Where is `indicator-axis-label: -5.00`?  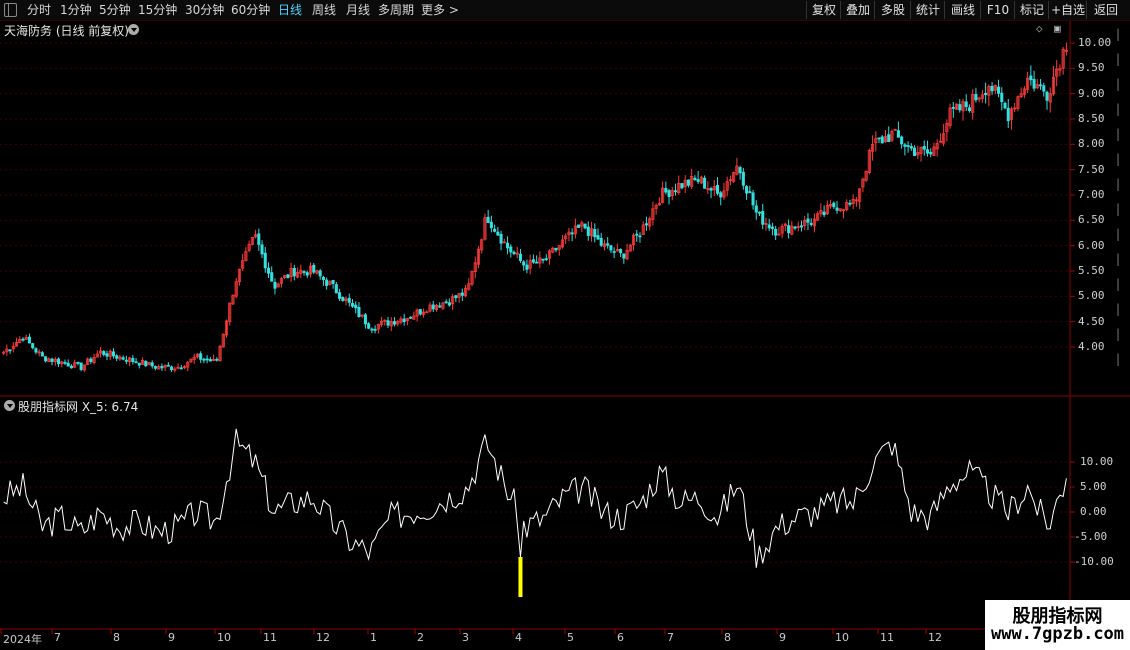 indicator-axis-label: -5.00 is located at coordinates (1091, 536).